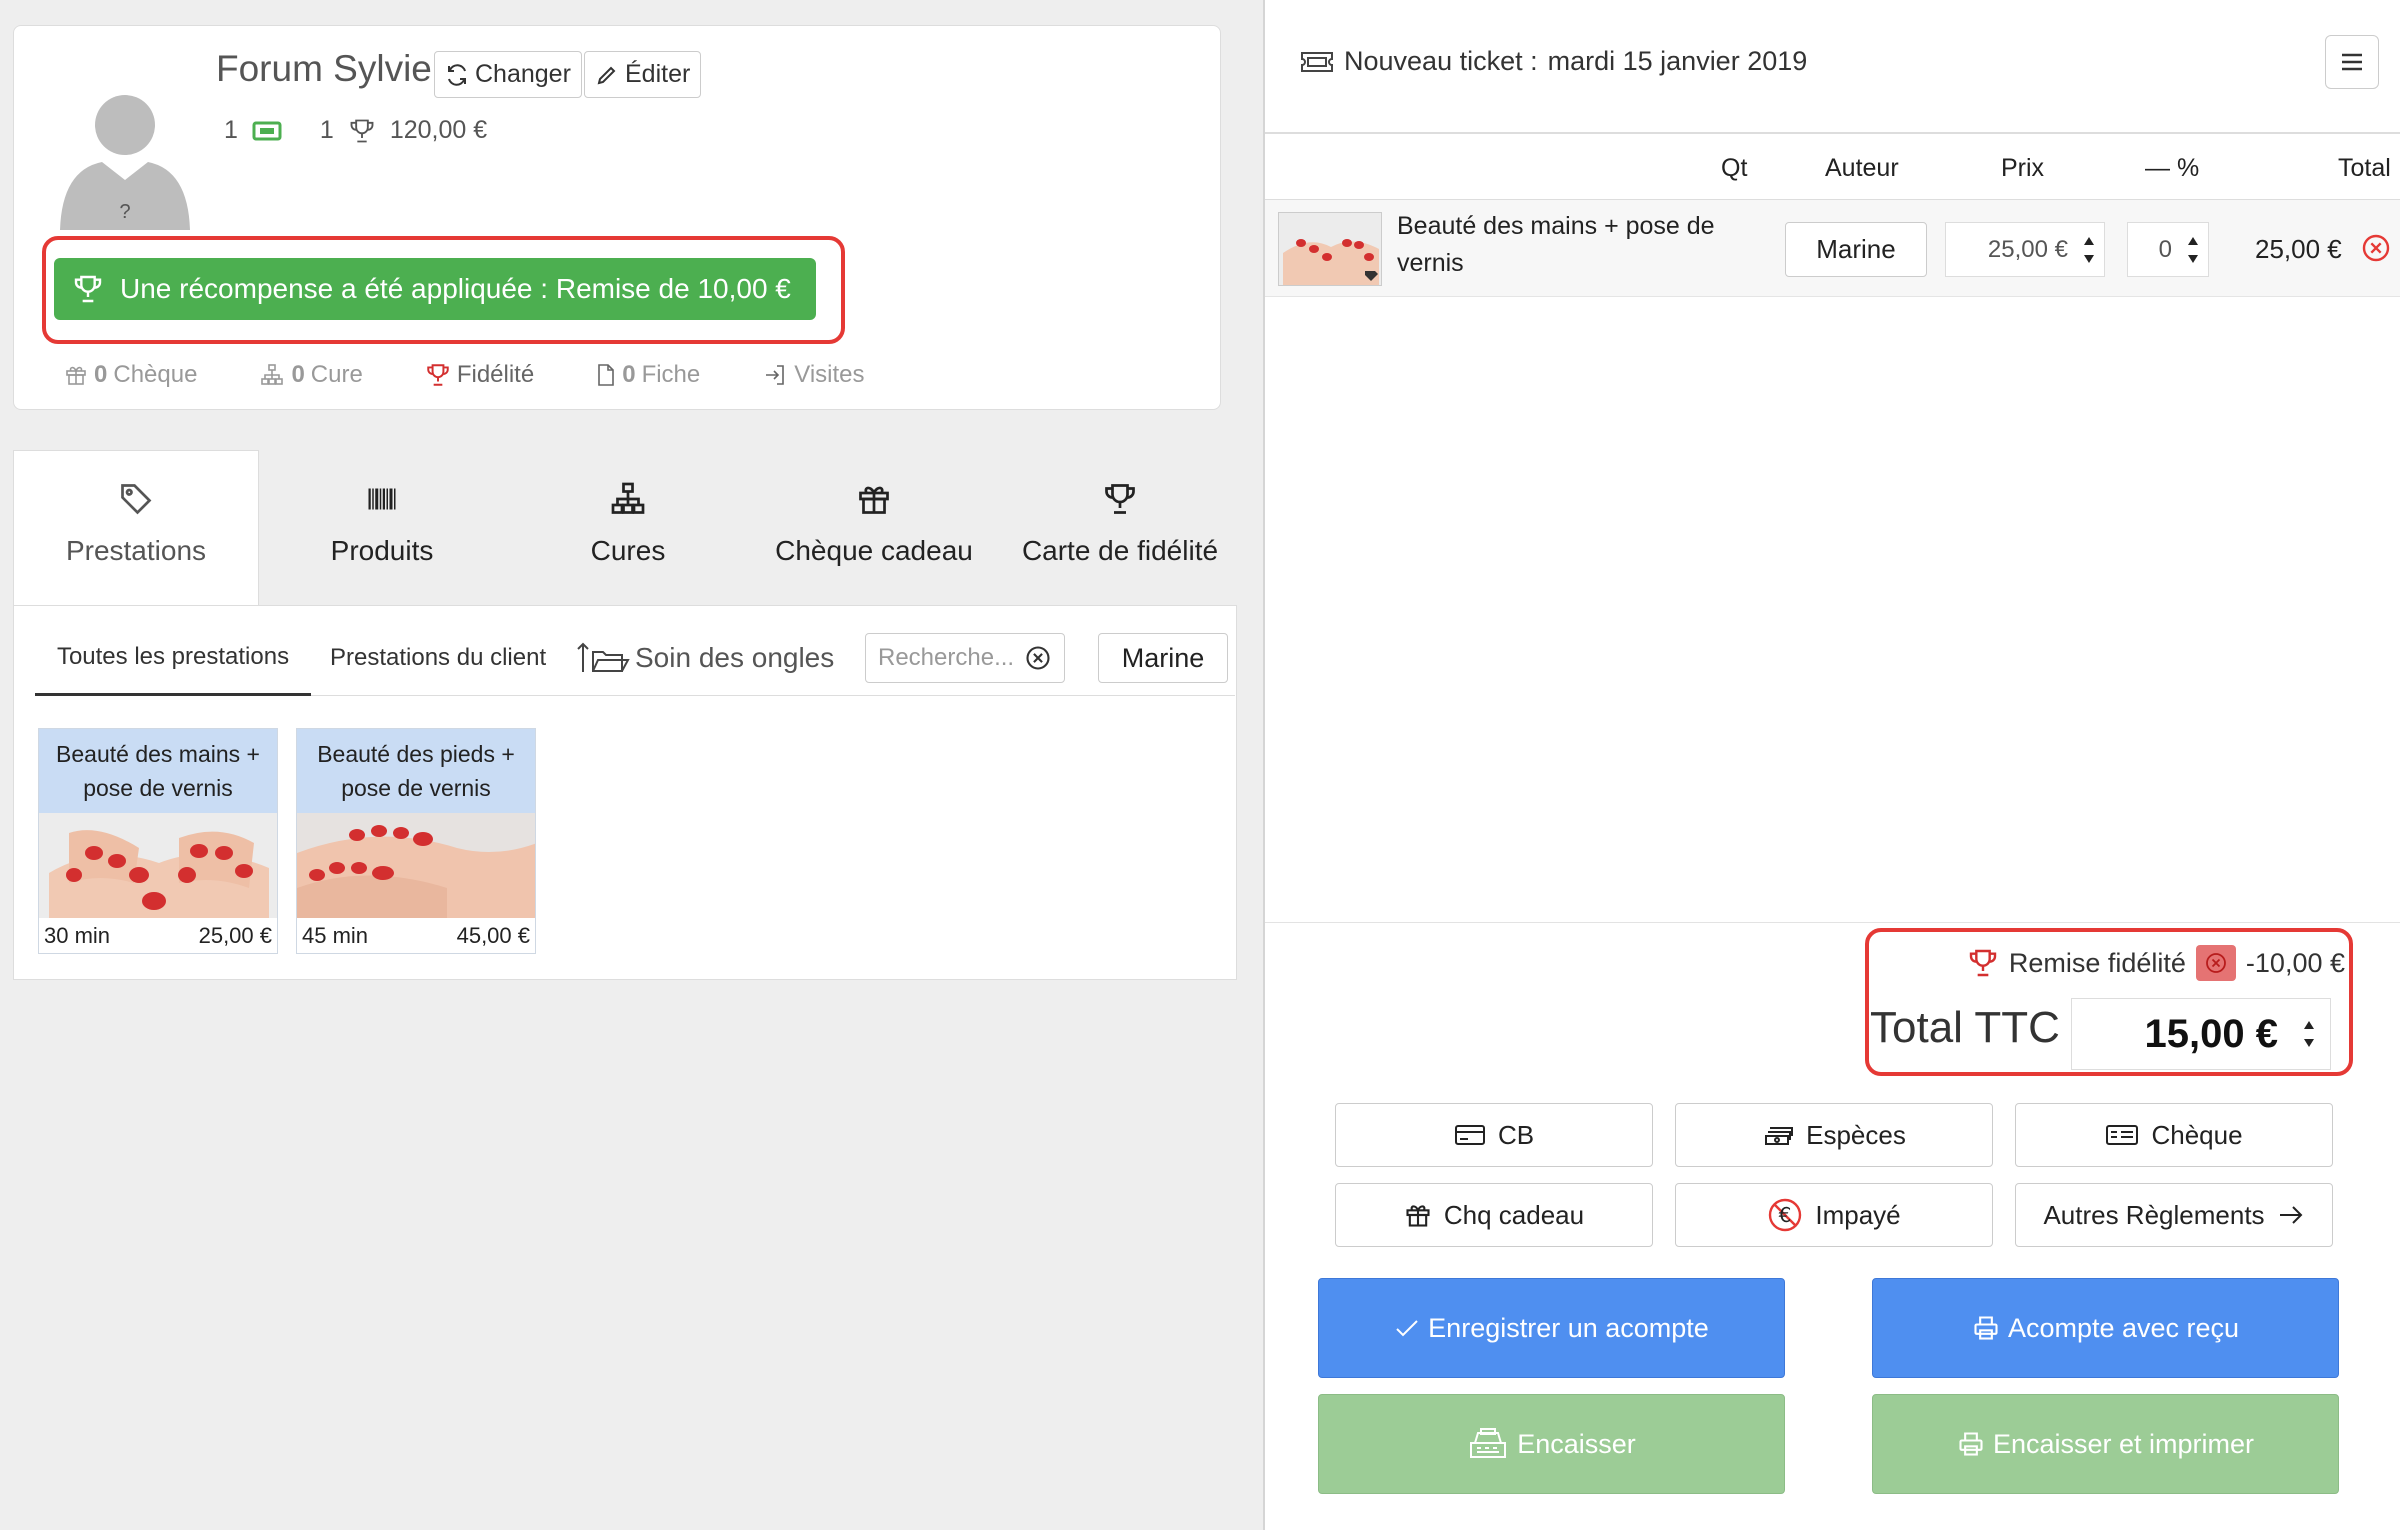 Image resolution: width=2400 pixels, height=1530 pixels. What do you see at coordinates (495, 374) in the screenshot?
I see `fidelite-label: Fidélité` at bounding box center [495, 374].